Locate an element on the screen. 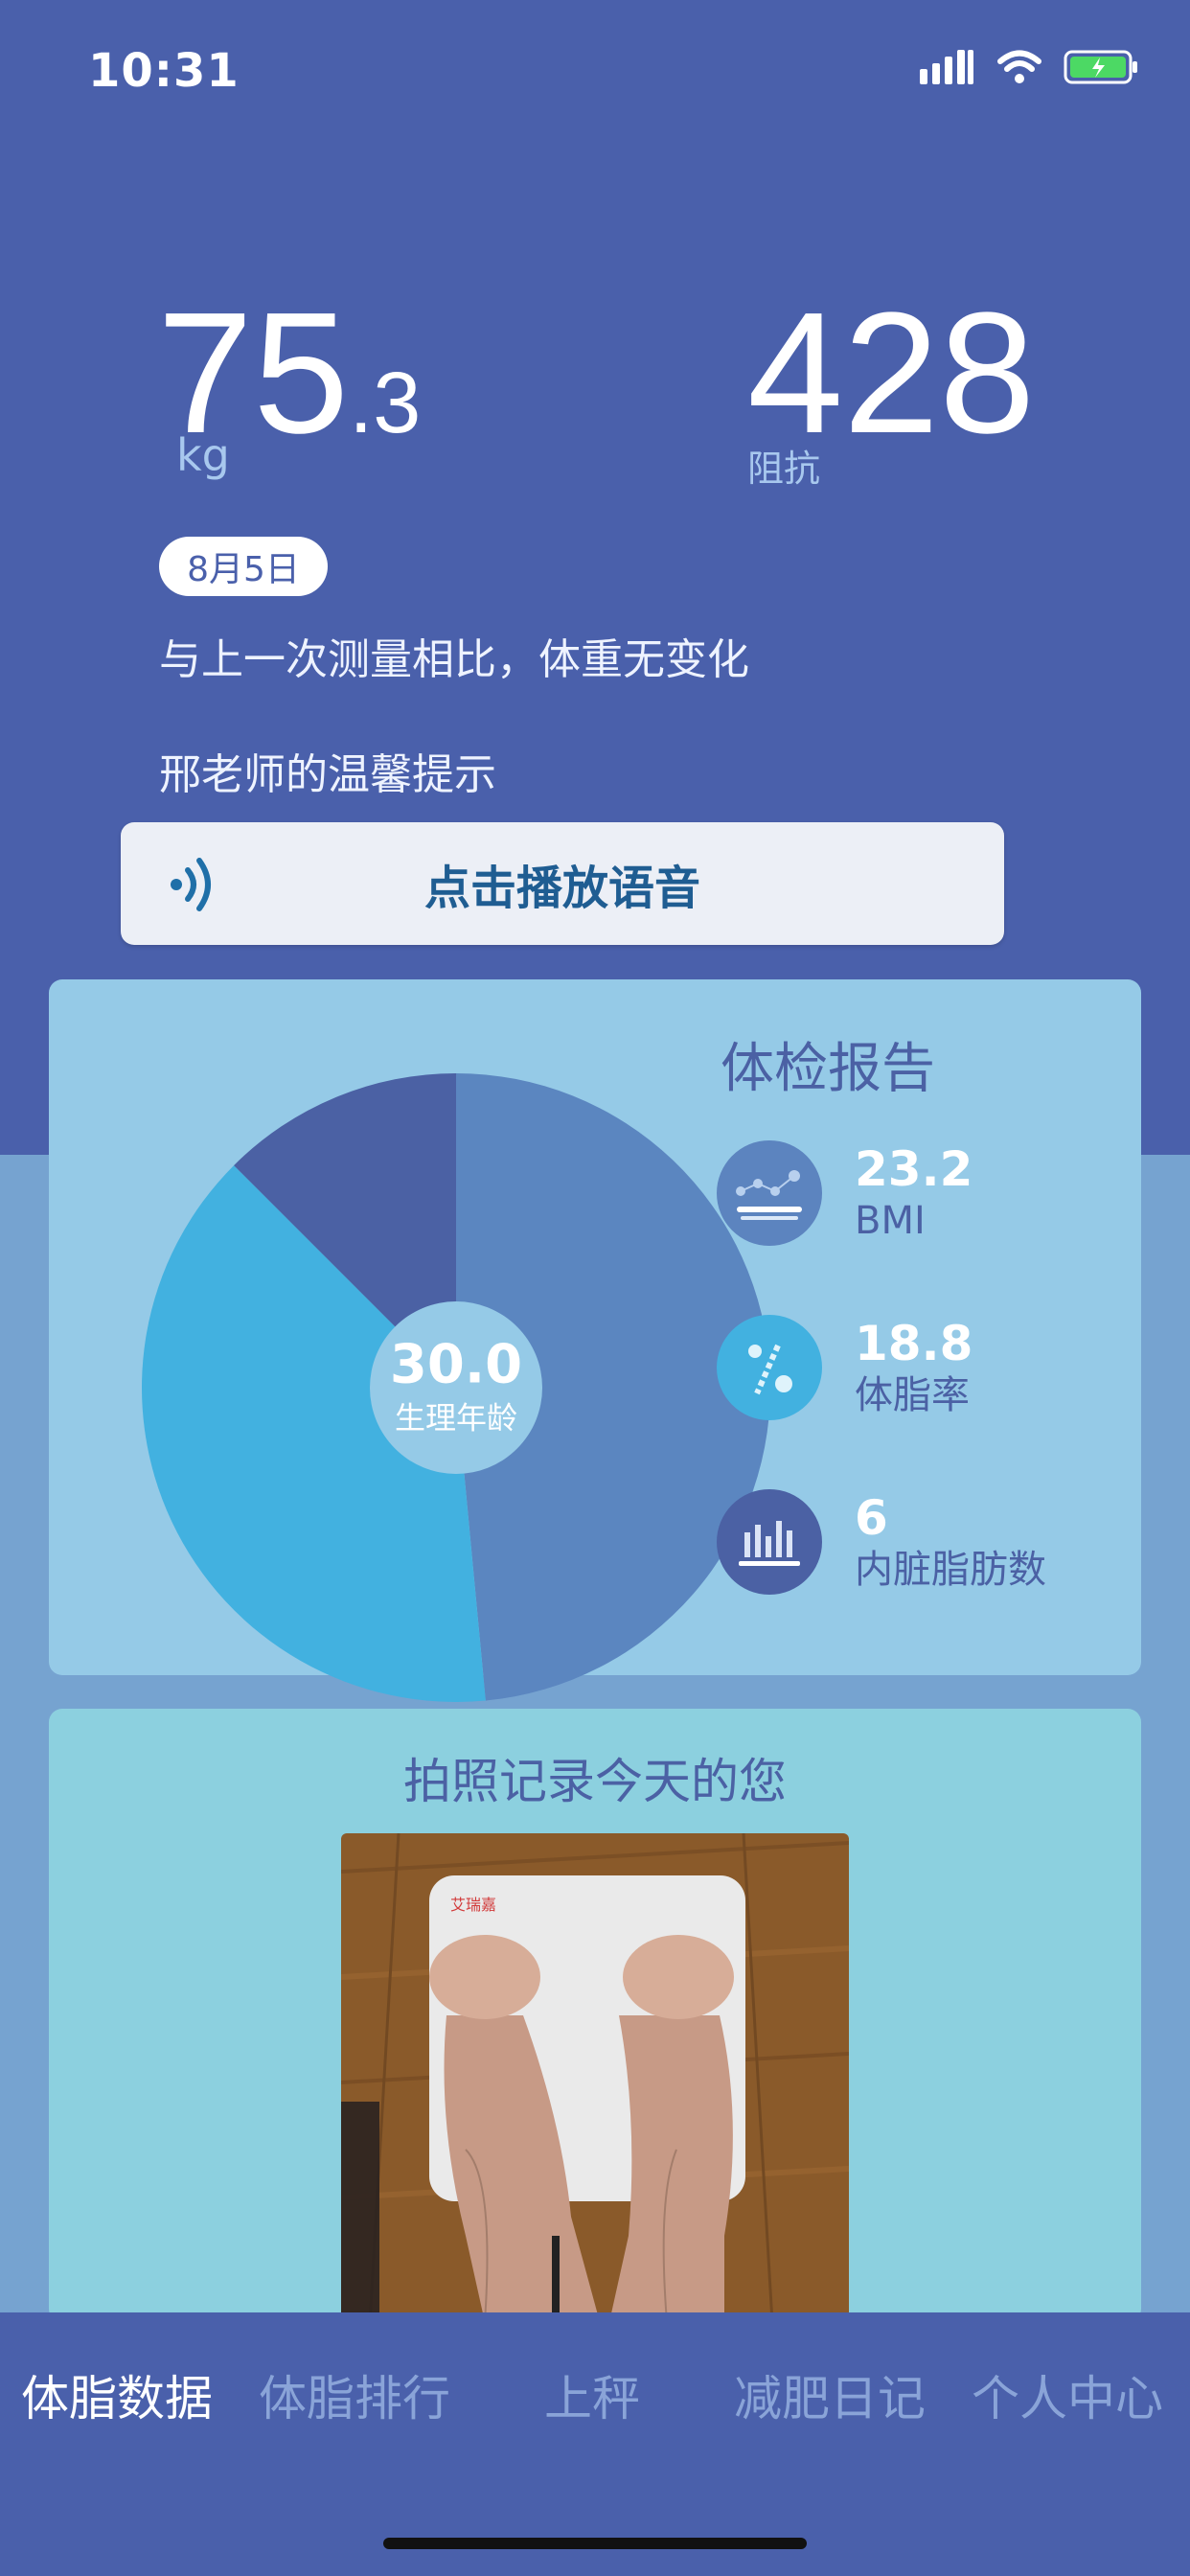  stat-visceral-fat: 6 内脏脂肪数 is located at coordinates (882, 1542).